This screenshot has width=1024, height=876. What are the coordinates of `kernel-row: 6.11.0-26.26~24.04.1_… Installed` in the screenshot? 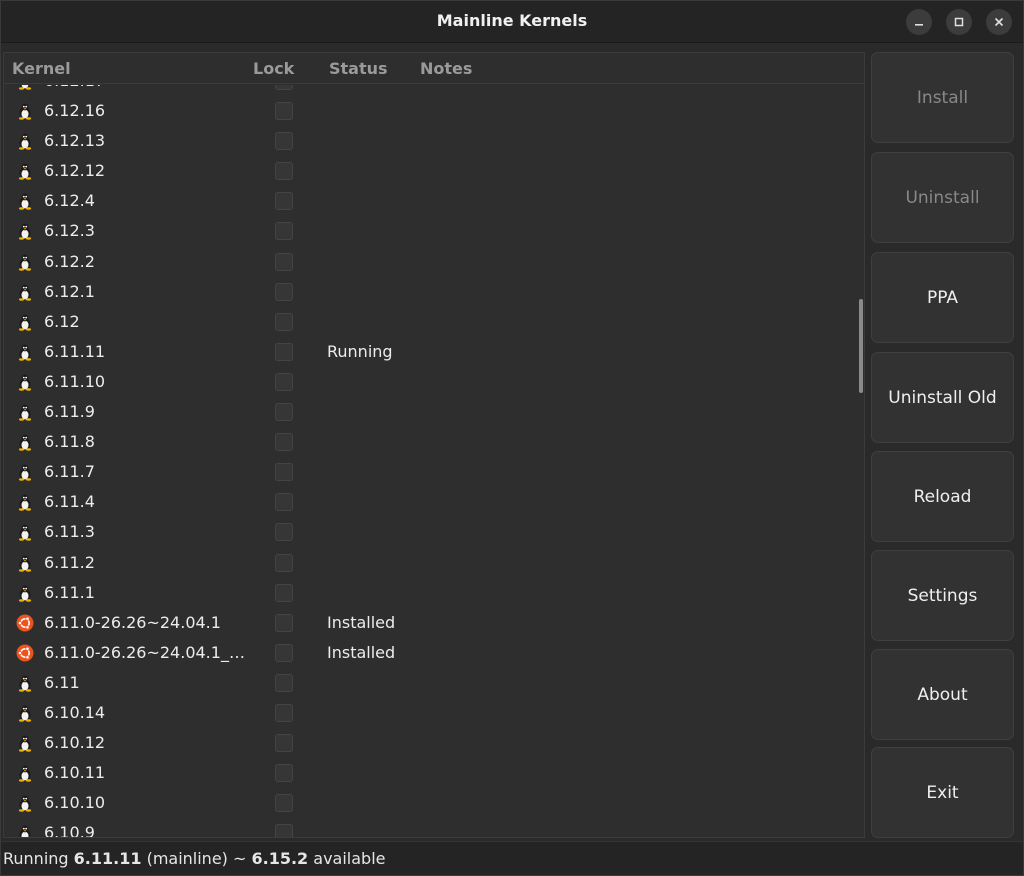 It's located at (432, 653).